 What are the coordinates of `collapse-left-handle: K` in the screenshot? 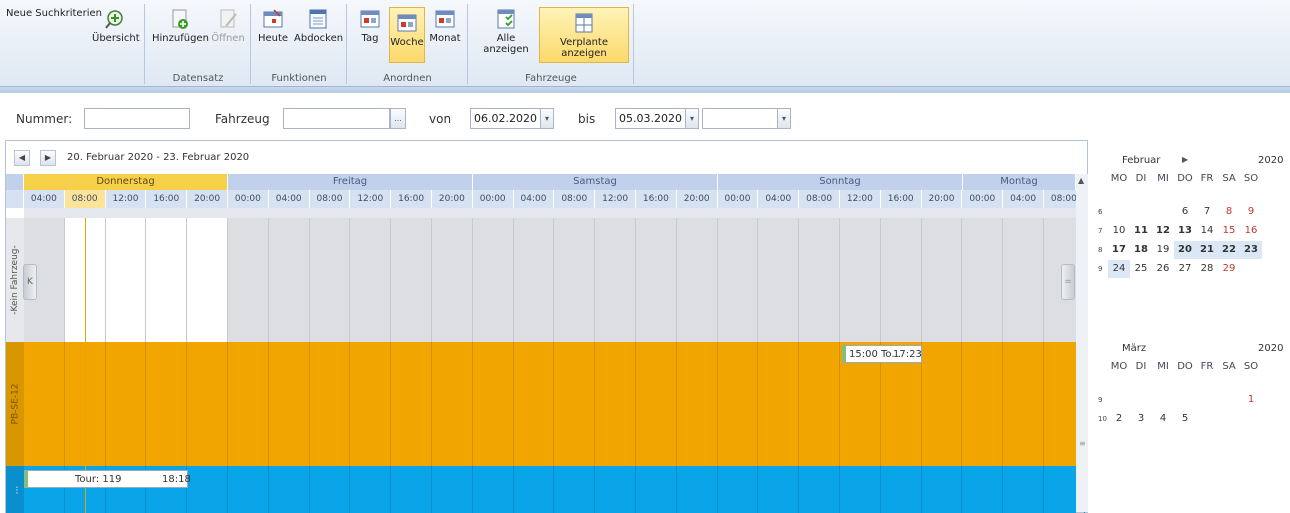 It's located at (30, 282).